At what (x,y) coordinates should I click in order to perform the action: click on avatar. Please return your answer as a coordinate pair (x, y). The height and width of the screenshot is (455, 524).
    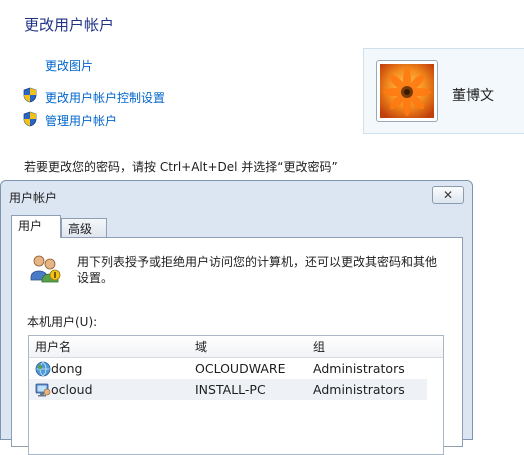
    Looking at the image, I should click on (407, 91).